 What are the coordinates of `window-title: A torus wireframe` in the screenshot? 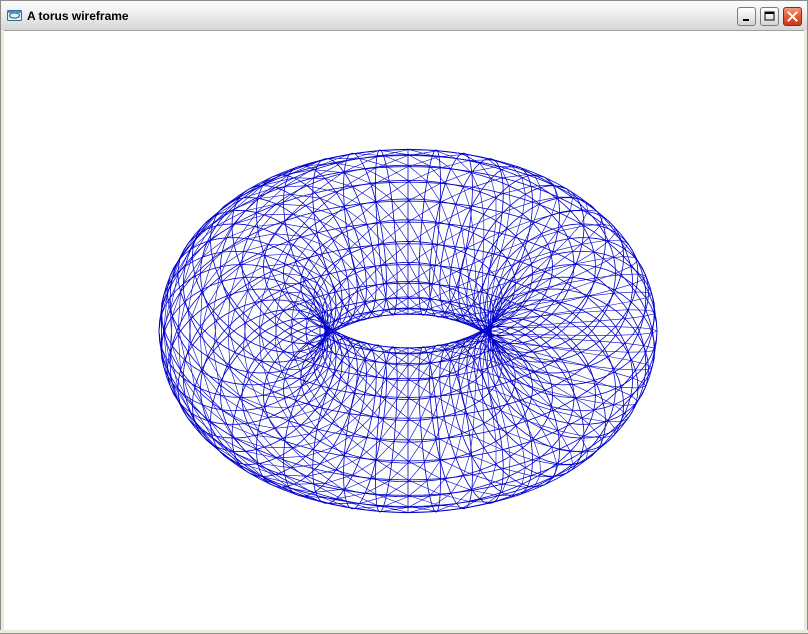 It's located at (78, 16).